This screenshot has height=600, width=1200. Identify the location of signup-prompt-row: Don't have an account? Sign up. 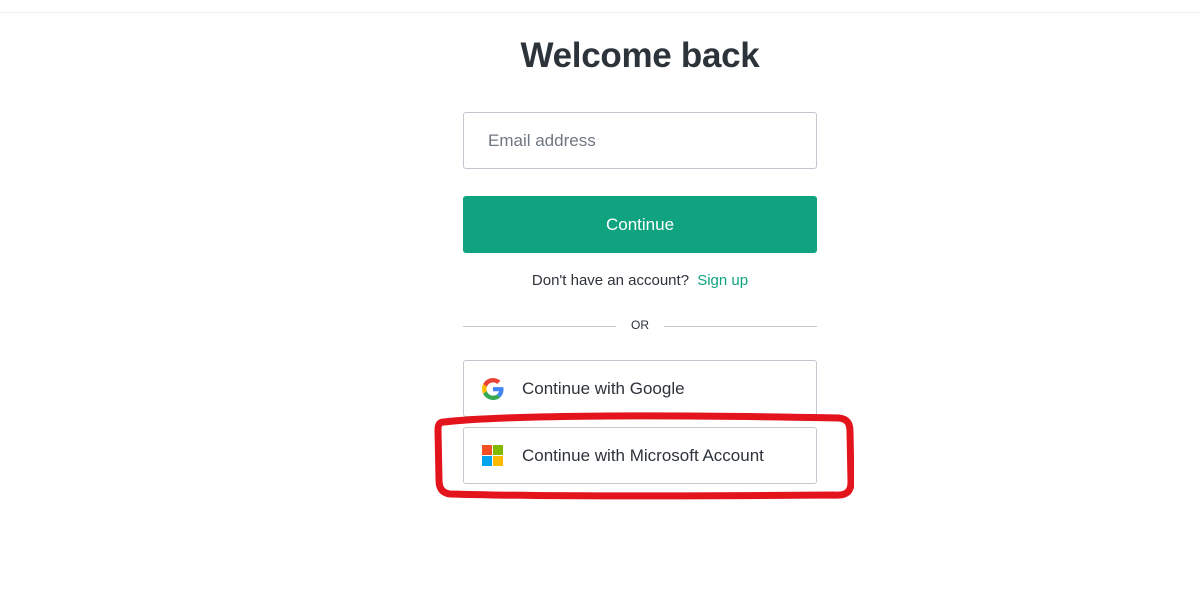
(640, 280).